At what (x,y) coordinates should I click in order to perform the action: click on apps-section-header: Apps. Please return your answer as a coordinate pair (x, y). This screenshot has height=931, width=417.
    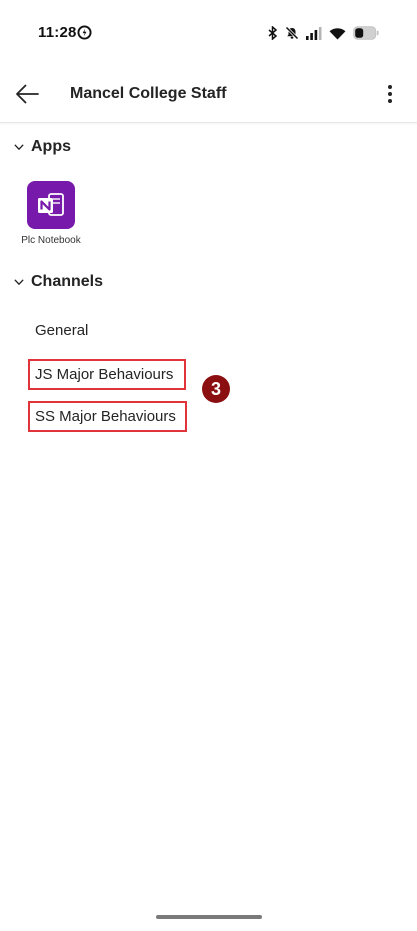
    Looking at the image, I should click on (42, 147).